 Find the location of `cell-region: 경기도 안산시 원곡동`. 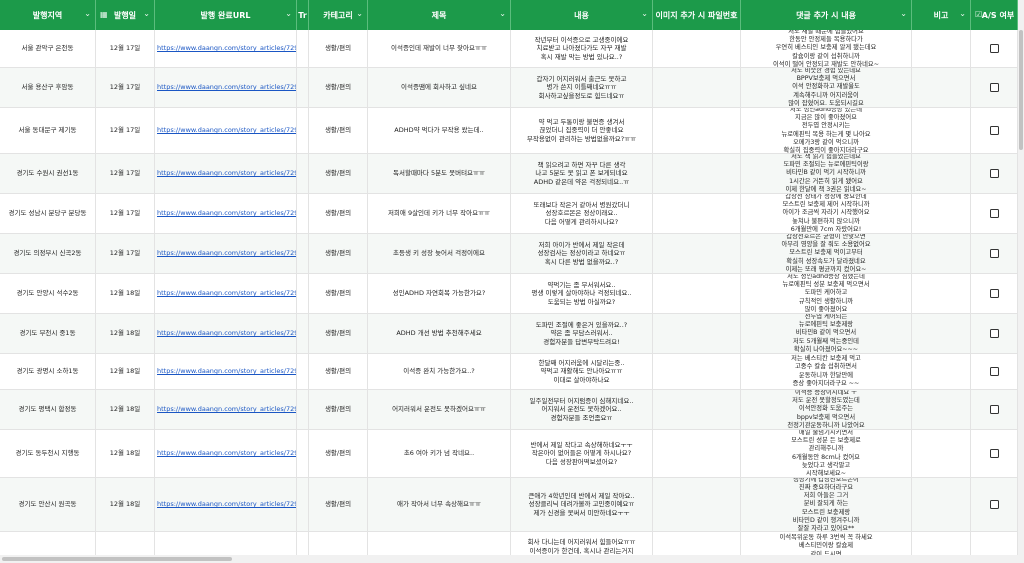

cell-region: 경기도 안산시 원곡동 is located at coordinates (48, 504).